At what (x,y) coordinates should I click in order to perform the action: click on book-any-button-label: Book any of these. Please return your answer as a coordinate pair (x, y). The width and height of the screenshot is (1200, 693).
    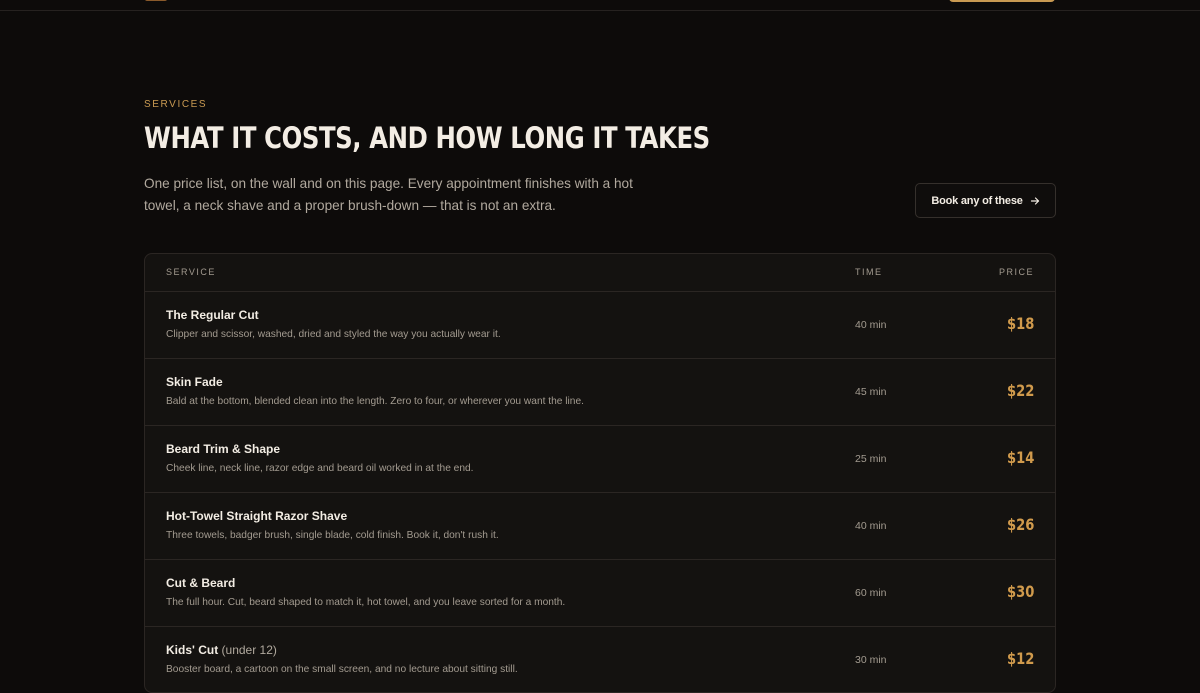
    Looking at the image, I should click on (977, 200).